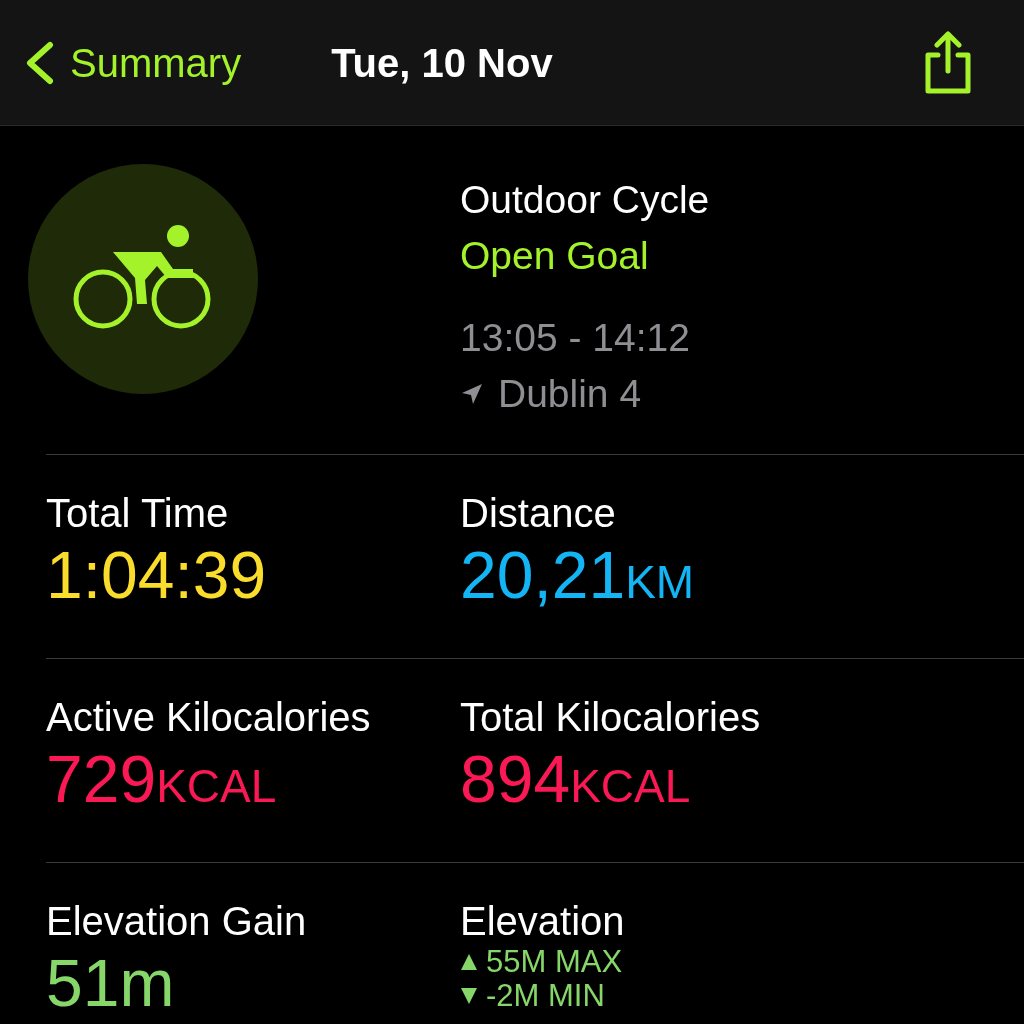 The height and width of the screenshot is (1024, 1024). What do you see at coordinates (611, 717) in the screenshot?
I see `metric-label: Total Kilocalories` at bounding box center [611, 717].